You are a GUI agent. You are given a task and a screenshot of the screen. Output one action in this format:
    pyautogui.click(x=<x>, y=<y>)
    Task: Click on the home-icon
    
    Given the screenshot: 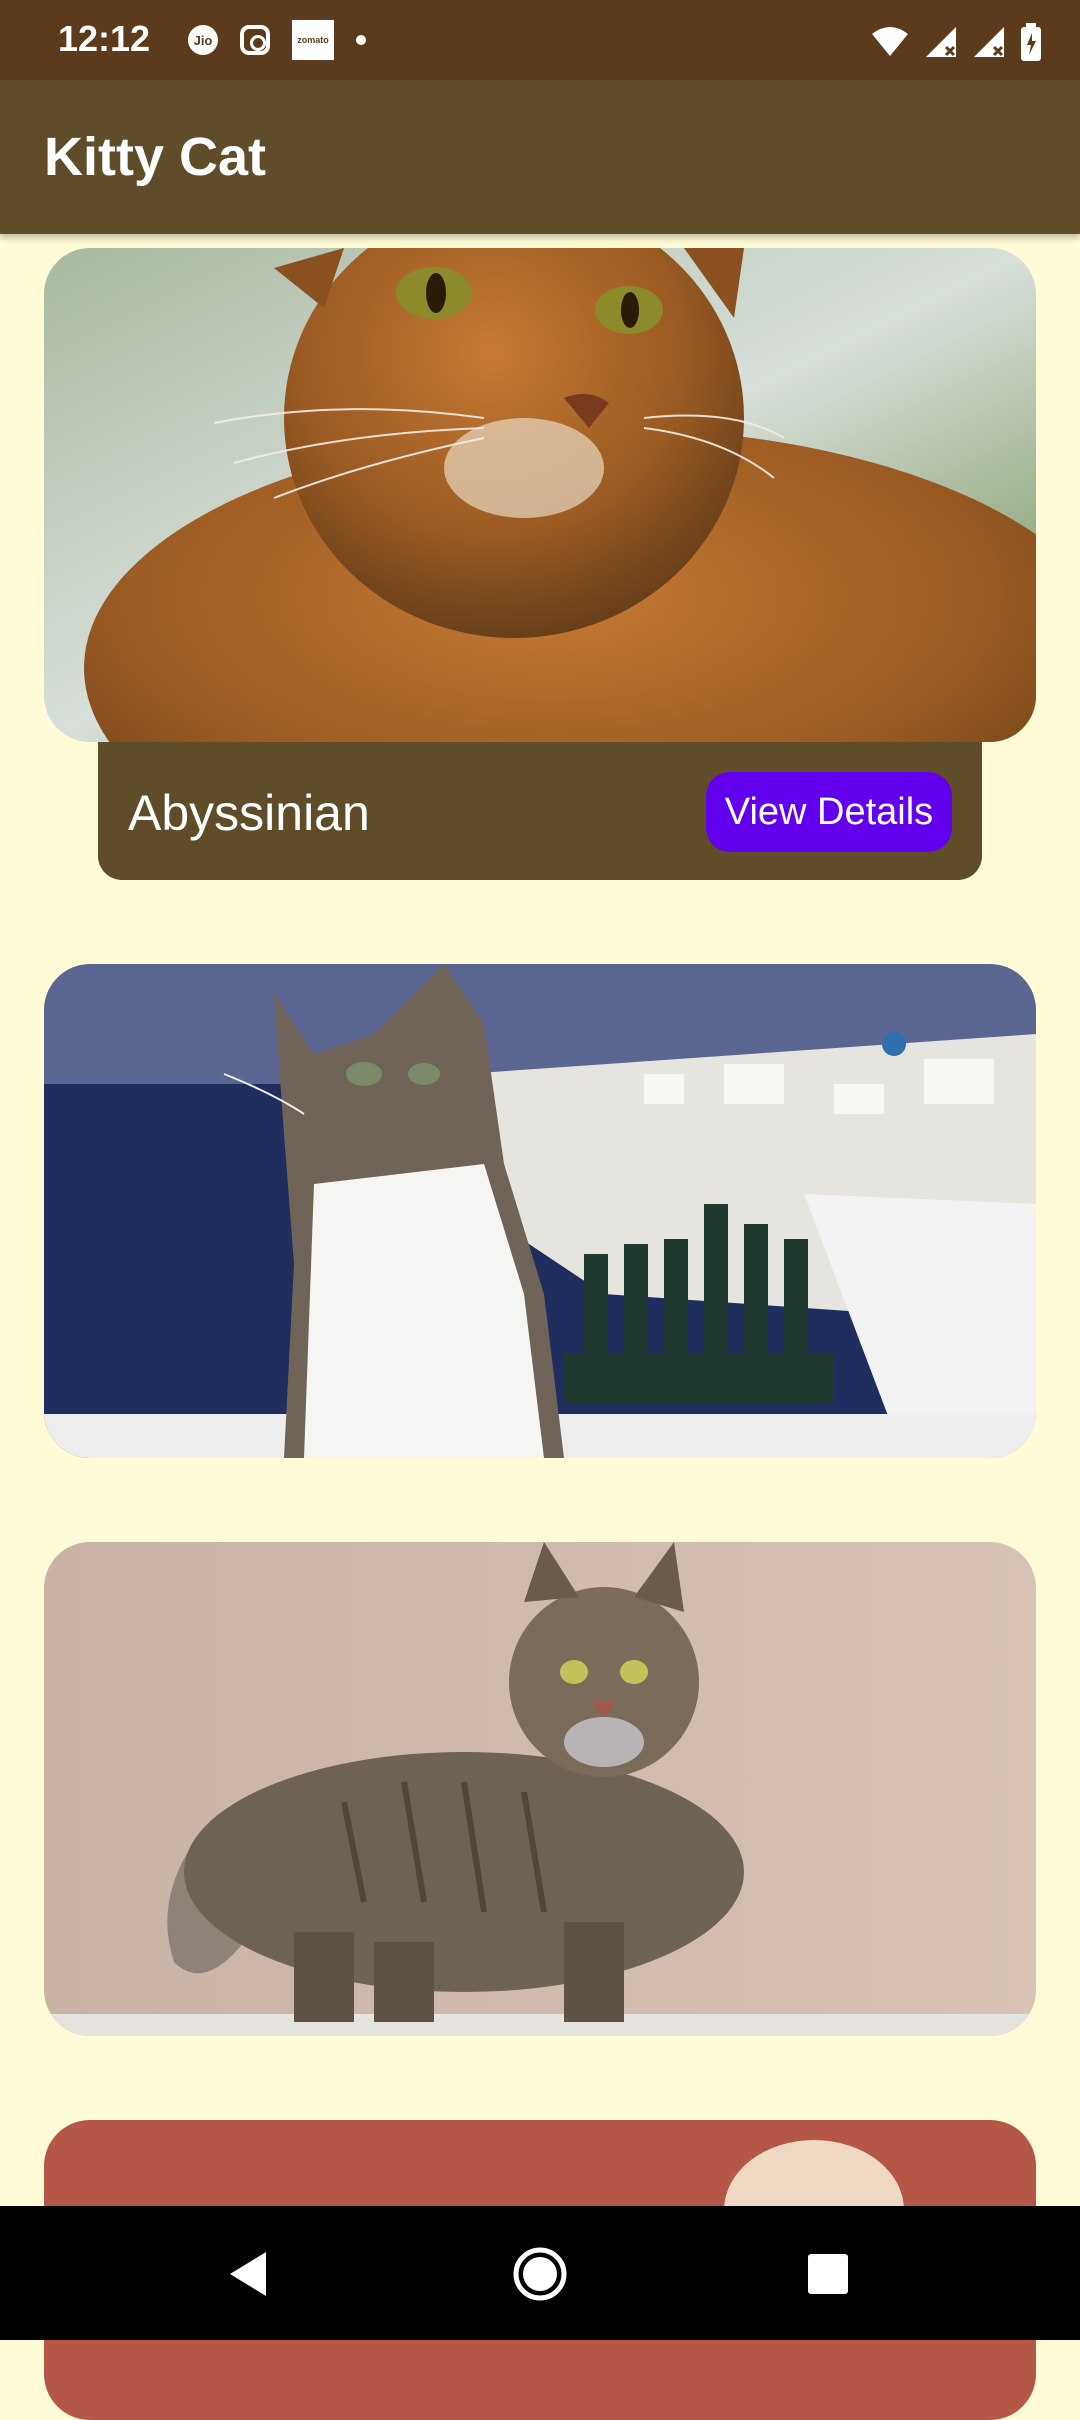 What is the action you would take?
    pyautogui.click(x=540, y=2274)
    